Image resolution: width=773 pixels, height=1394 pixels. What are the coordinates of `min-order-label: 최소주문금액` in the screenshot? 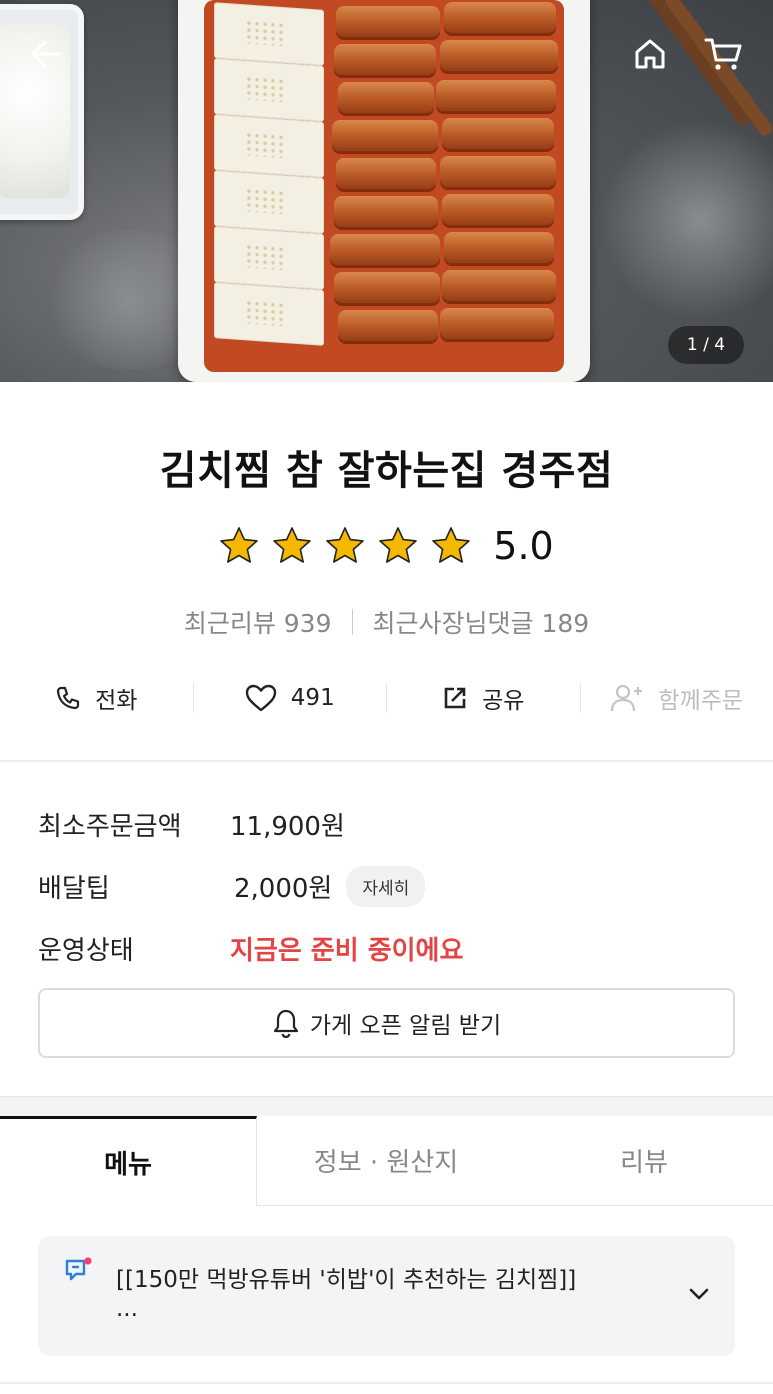 It's located at (110, 827).